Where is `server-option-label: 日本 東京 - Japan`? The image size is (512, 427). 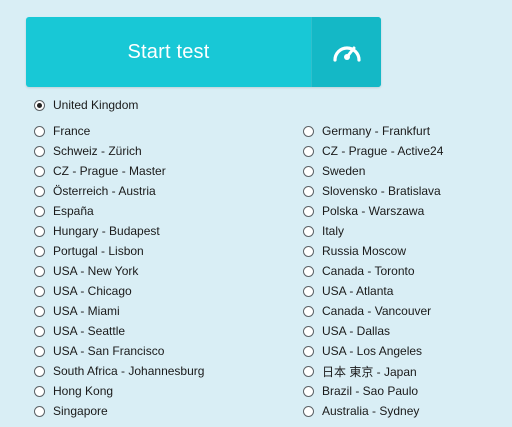
server-option-label: 日本 東京 - Japan is located at coordinates (369, 371).